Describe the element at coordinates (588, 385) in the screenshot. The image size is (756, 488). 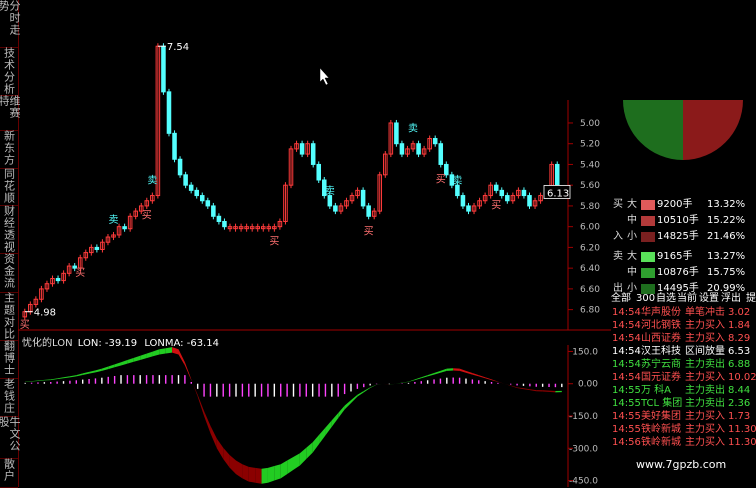
I see `indicator-axis-tick: 0.00` at that location.